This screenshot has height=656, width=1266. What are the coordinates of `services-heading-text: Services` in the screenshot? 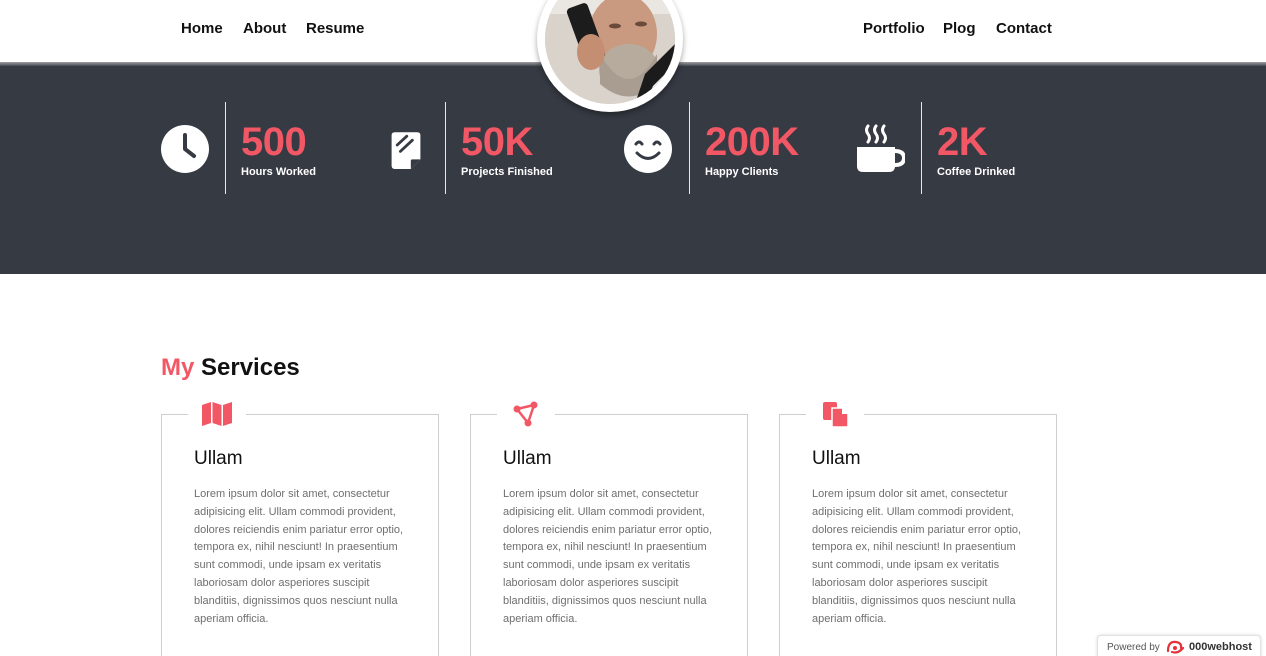 It's located at (250, 367).